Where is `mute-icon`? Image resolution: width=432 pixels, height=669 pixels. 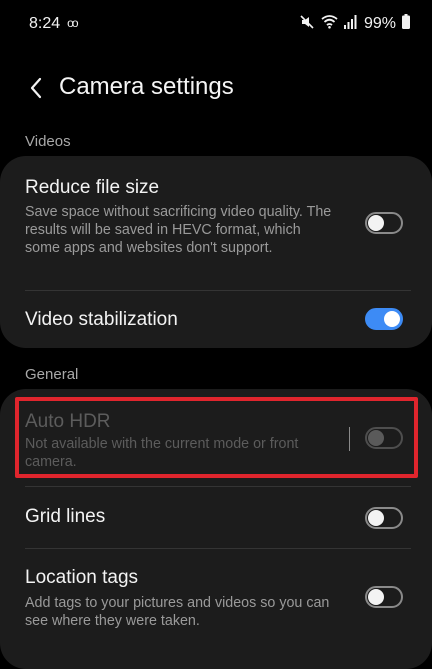
mute-icon is located at coordinates (307, 24).